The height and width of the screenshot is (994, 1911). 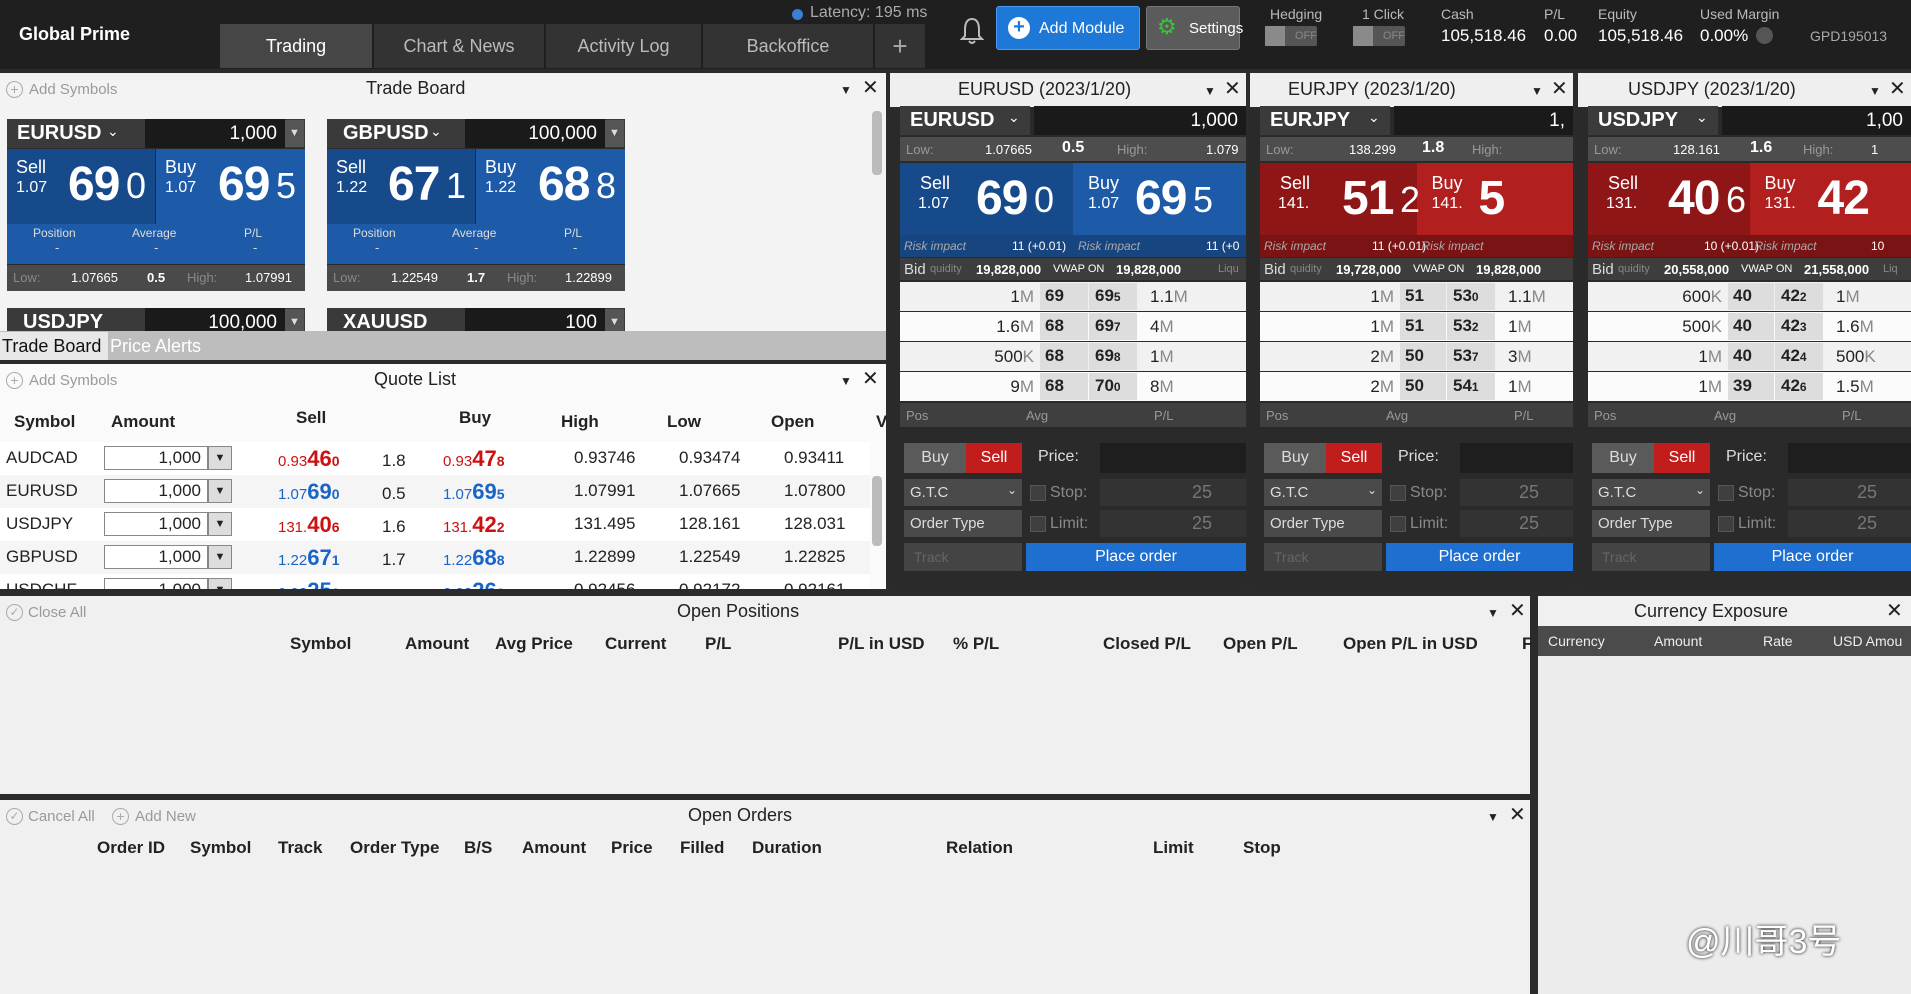 What do you see at coordinates (131, 848) in the screenshot?
I see `column-header: Order ID` at bounding box center [131, 848].